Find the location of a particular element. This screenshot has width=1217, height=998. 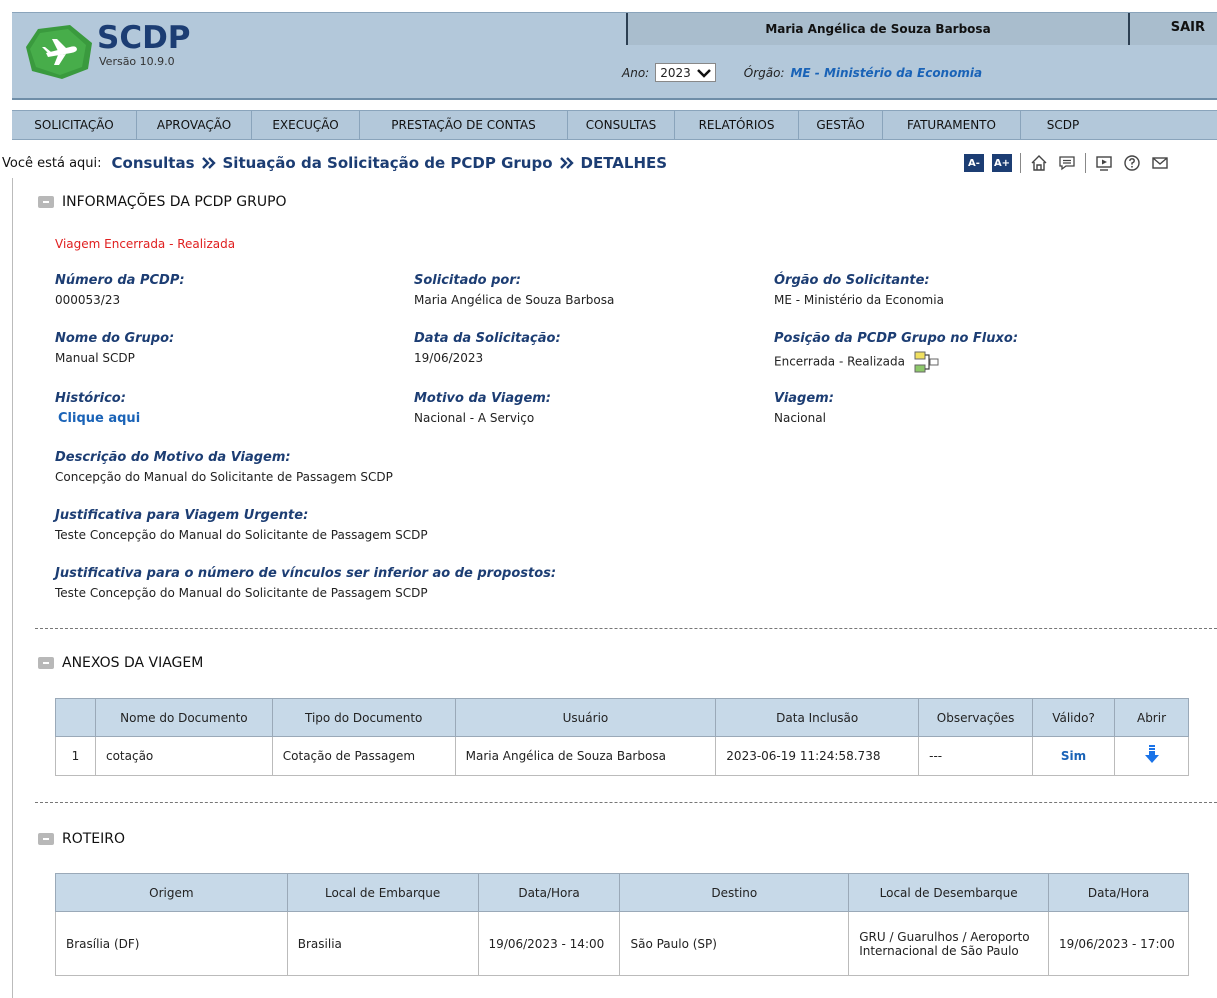

field-label: Órgão do Solicitante: is located at coordinates (852, 280).